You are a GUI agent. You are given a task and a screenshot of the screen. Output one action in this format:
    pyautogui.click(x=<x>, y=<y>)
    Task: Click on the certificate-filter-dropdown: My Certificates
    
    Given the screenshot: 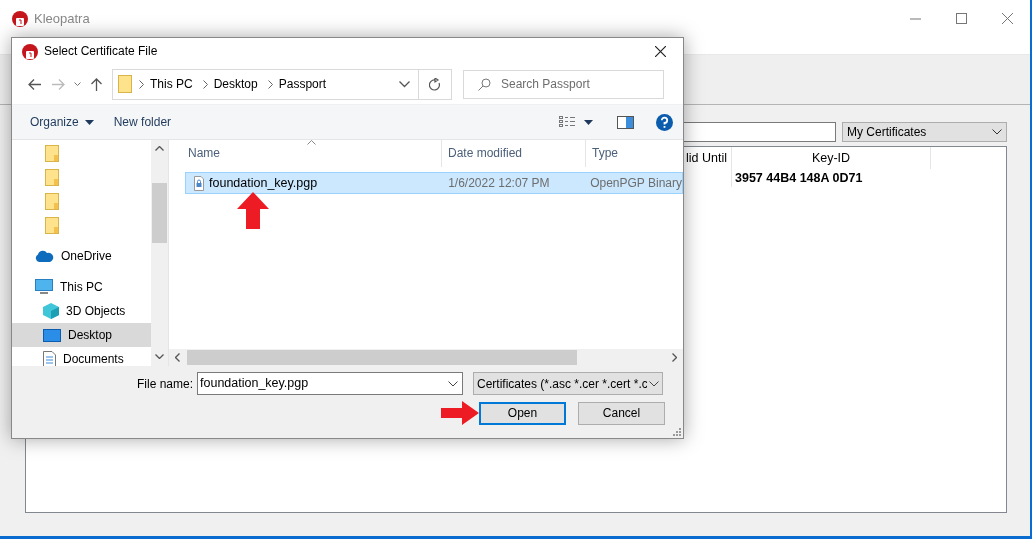 What is the action you would take?
    pyautogui.click(x=924, y=132)
    